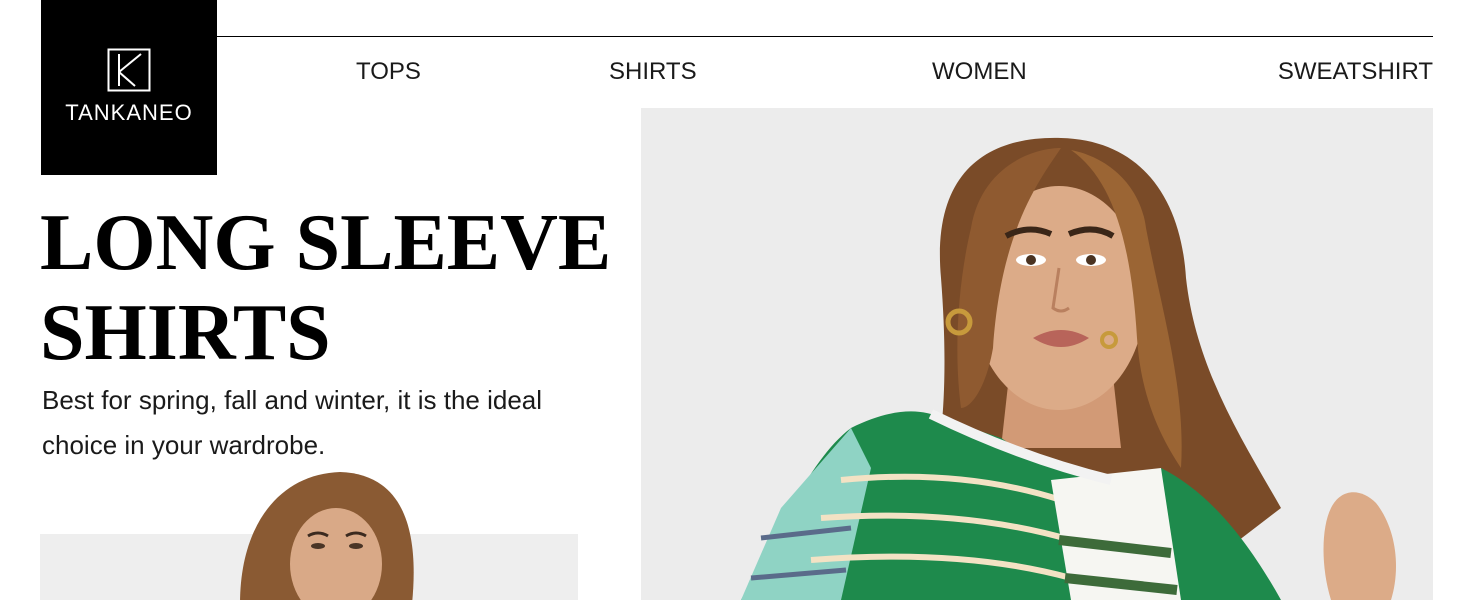  Describe the element at coordinates (340, 288) in the screenshot. I see `page-title: LONG SLEEVE SHIRTS` at that location.